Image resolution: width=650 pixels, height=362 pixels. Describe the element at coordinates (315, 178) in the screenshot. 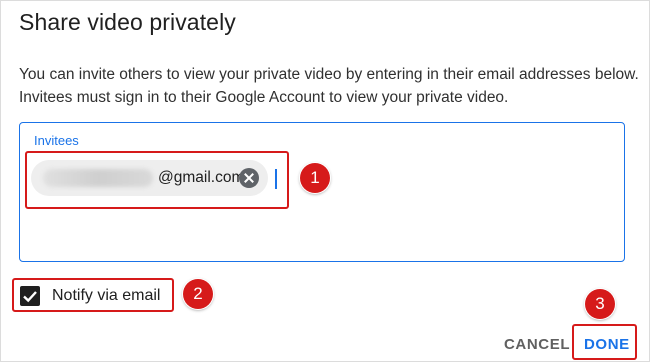

I see `annotation-badge-1: 1` at that location.